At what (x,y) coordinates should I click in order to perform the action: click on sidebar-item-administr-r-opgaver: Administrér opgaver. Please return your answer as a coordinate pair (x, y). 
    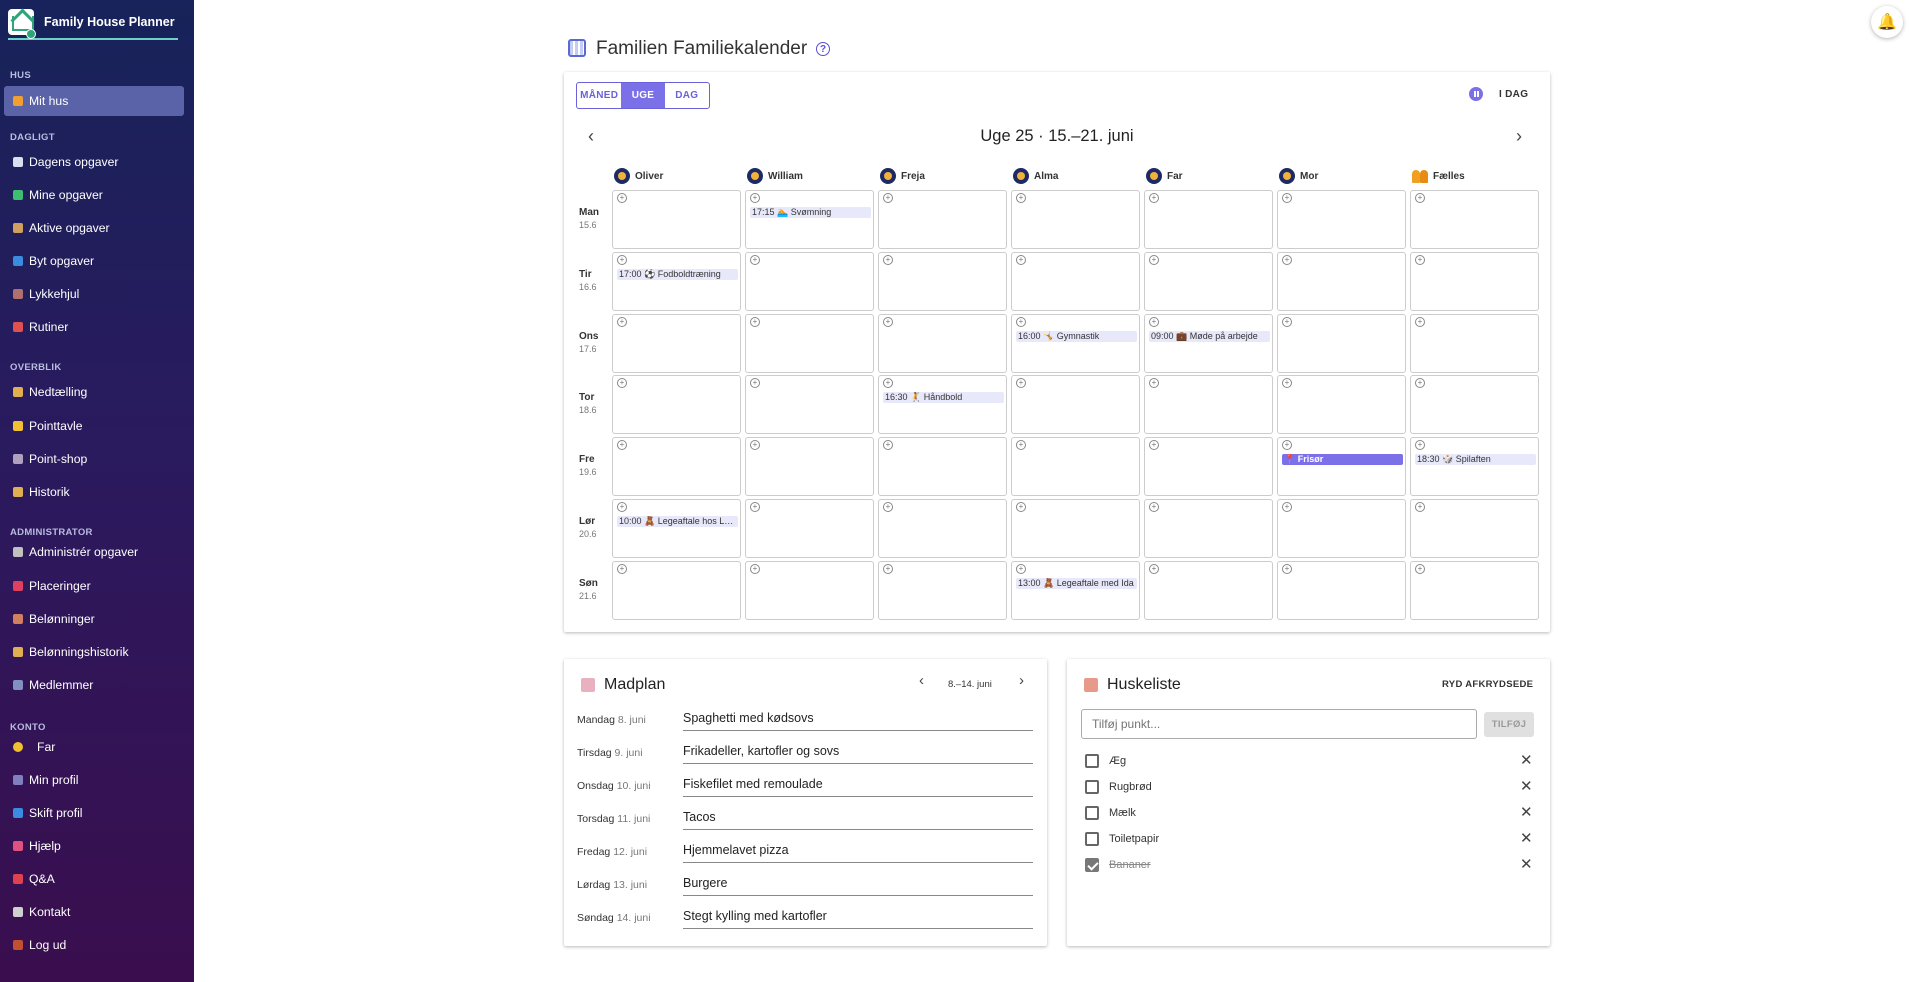
    Looking at the image, I should click on (94, 552).